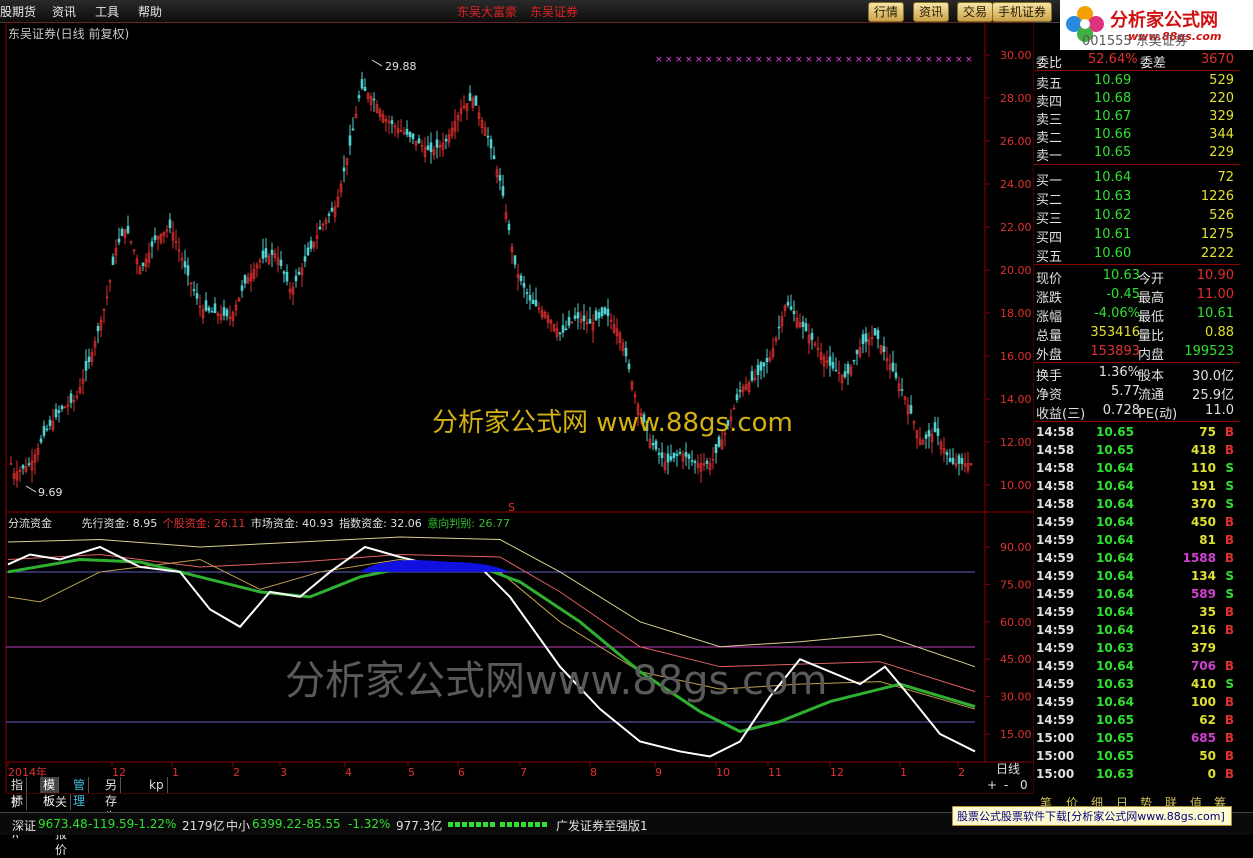  I want to click on quote-row: 收益(三) 0.728 PE(动) 11.0, so click(1137, 412).